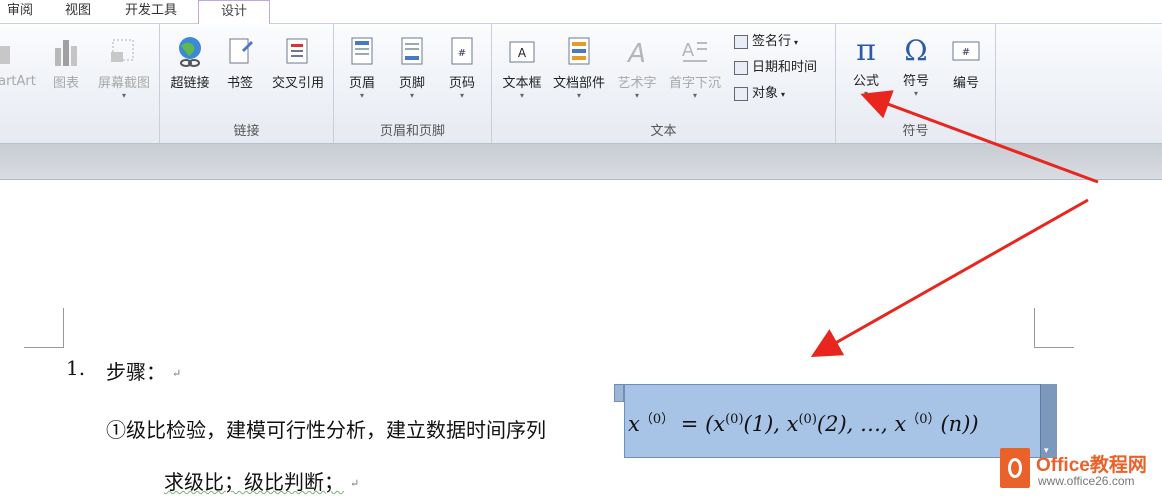 This screenshot has height=496, width=1162. I want to click on group-label-symbols: 符号, so click(915, 131).